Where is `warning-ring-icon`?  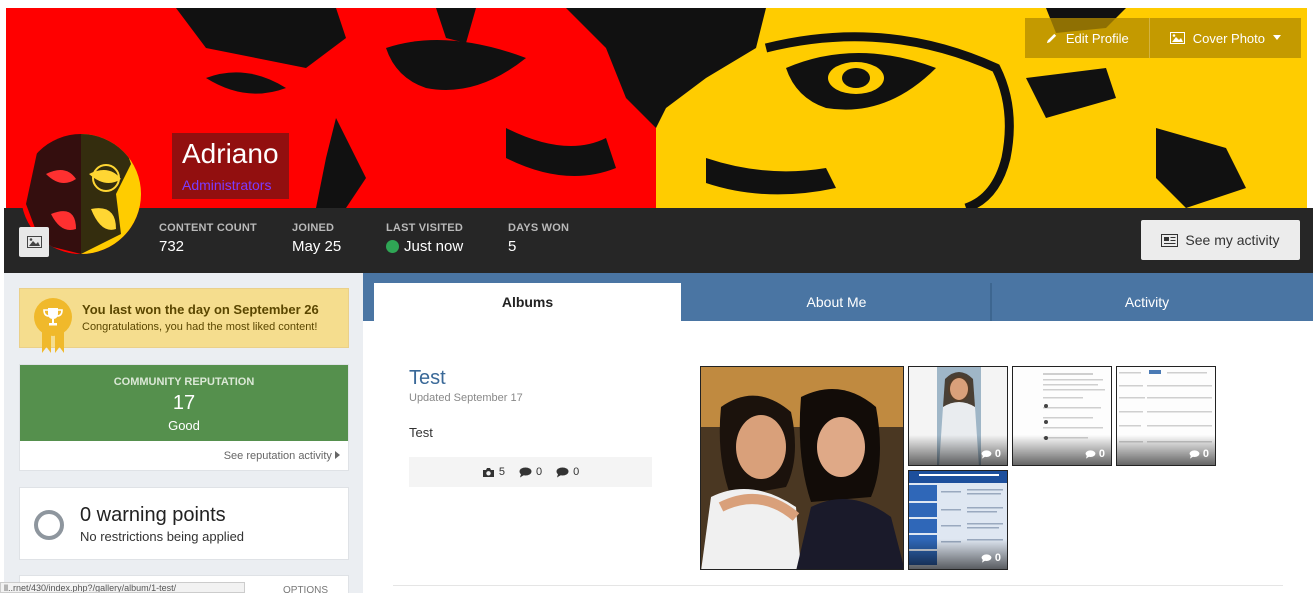 warning-ring-icon is located at coordinates (49, 525).